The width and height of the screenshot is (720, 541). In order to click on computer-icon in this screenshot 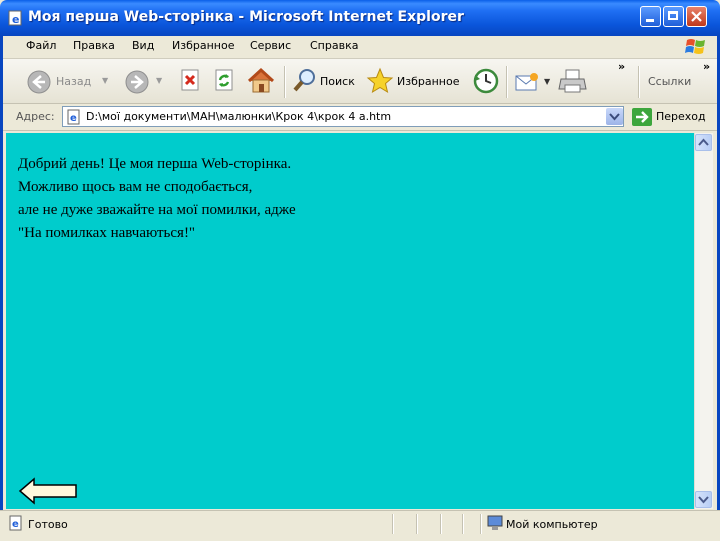, I will do `click(495, 522)`.